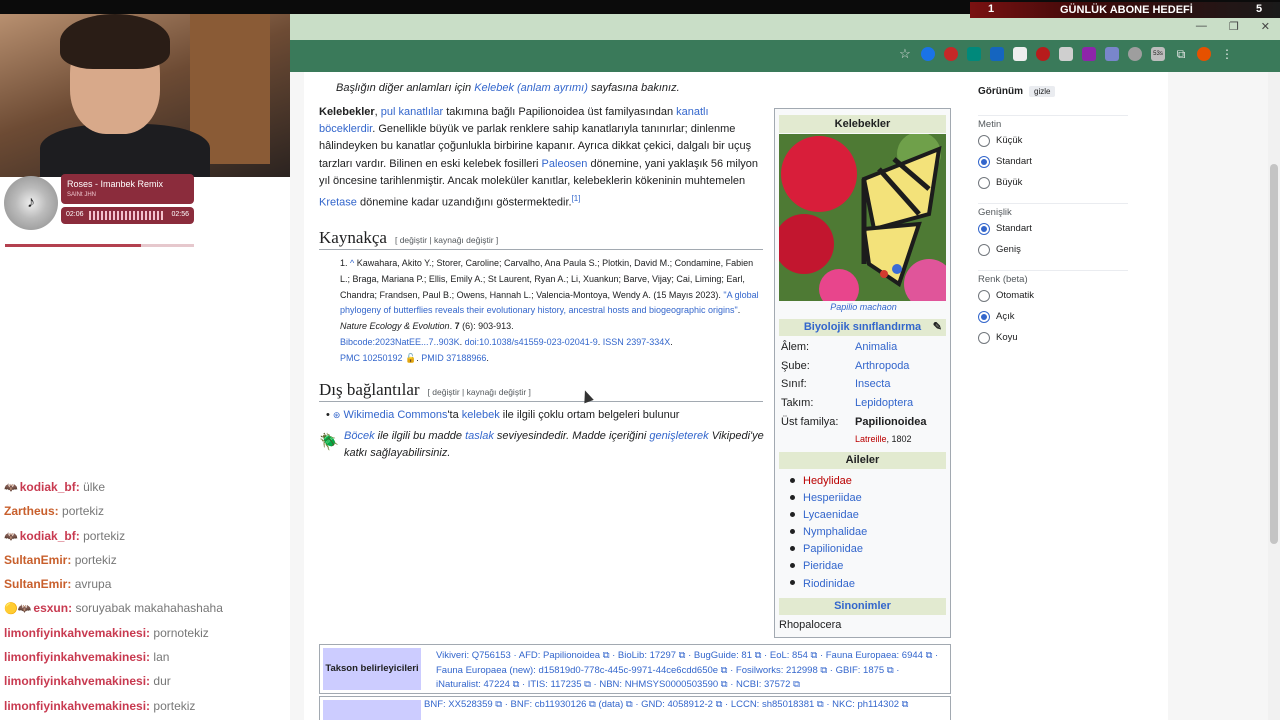 The width and height of the screenshot is (1280, 720). I want to click on classification-header: Biyolojik sınıflandırma ✎, so click(862, 327).